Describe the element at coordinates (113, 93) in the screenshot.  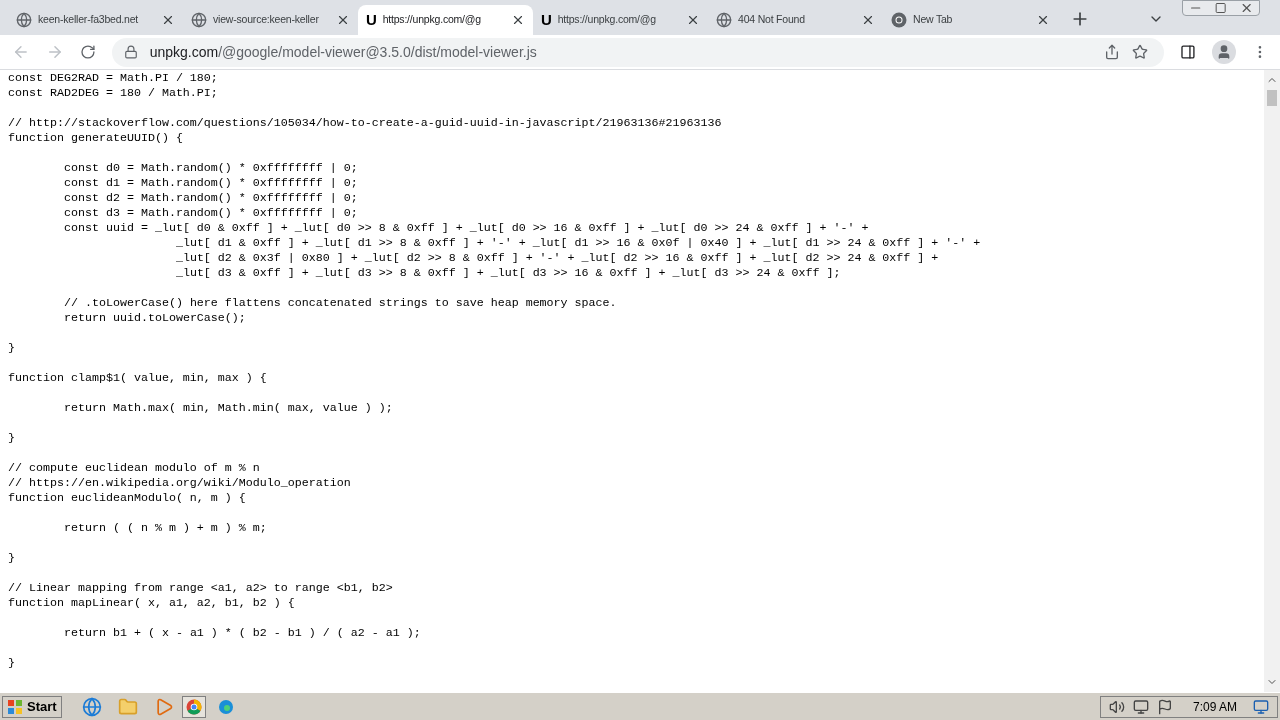
I see `code-line: const RAD2DEG = 180 / Math.PI;` at that location.